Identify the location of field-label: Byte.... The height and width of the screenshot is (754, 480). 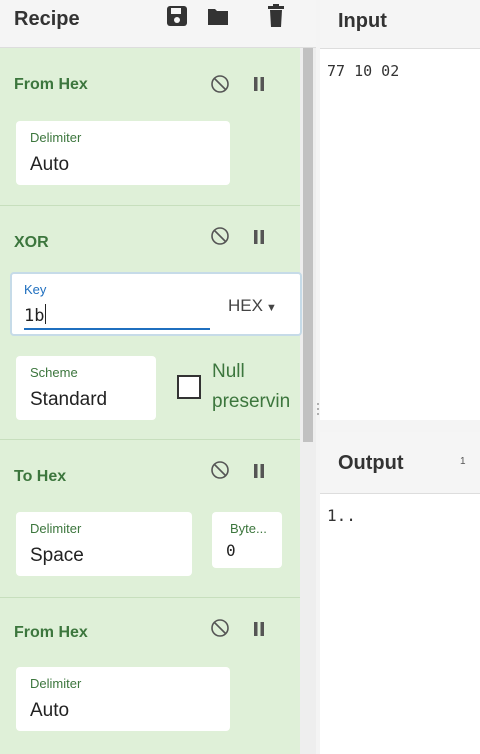
(248, 528).